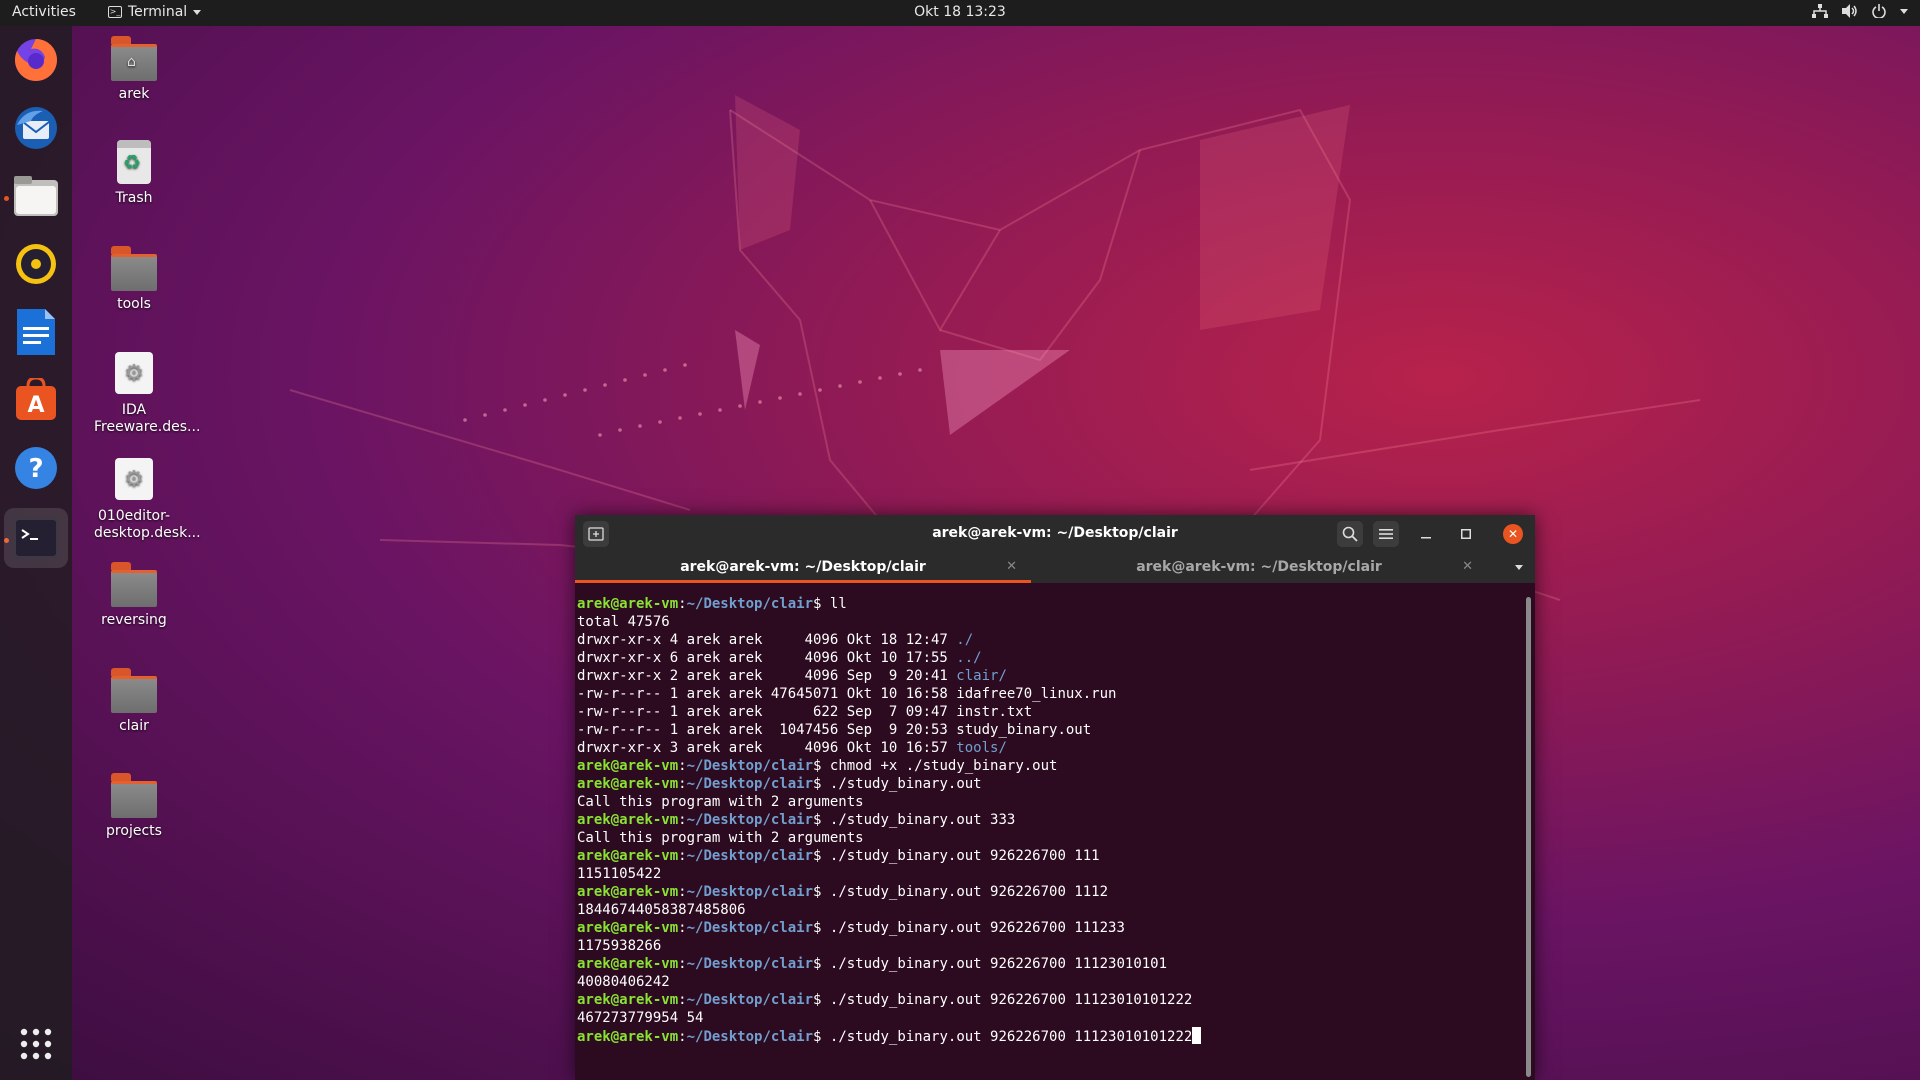  I want to click on home-folder-icon: ⌂, so click(134, 58).